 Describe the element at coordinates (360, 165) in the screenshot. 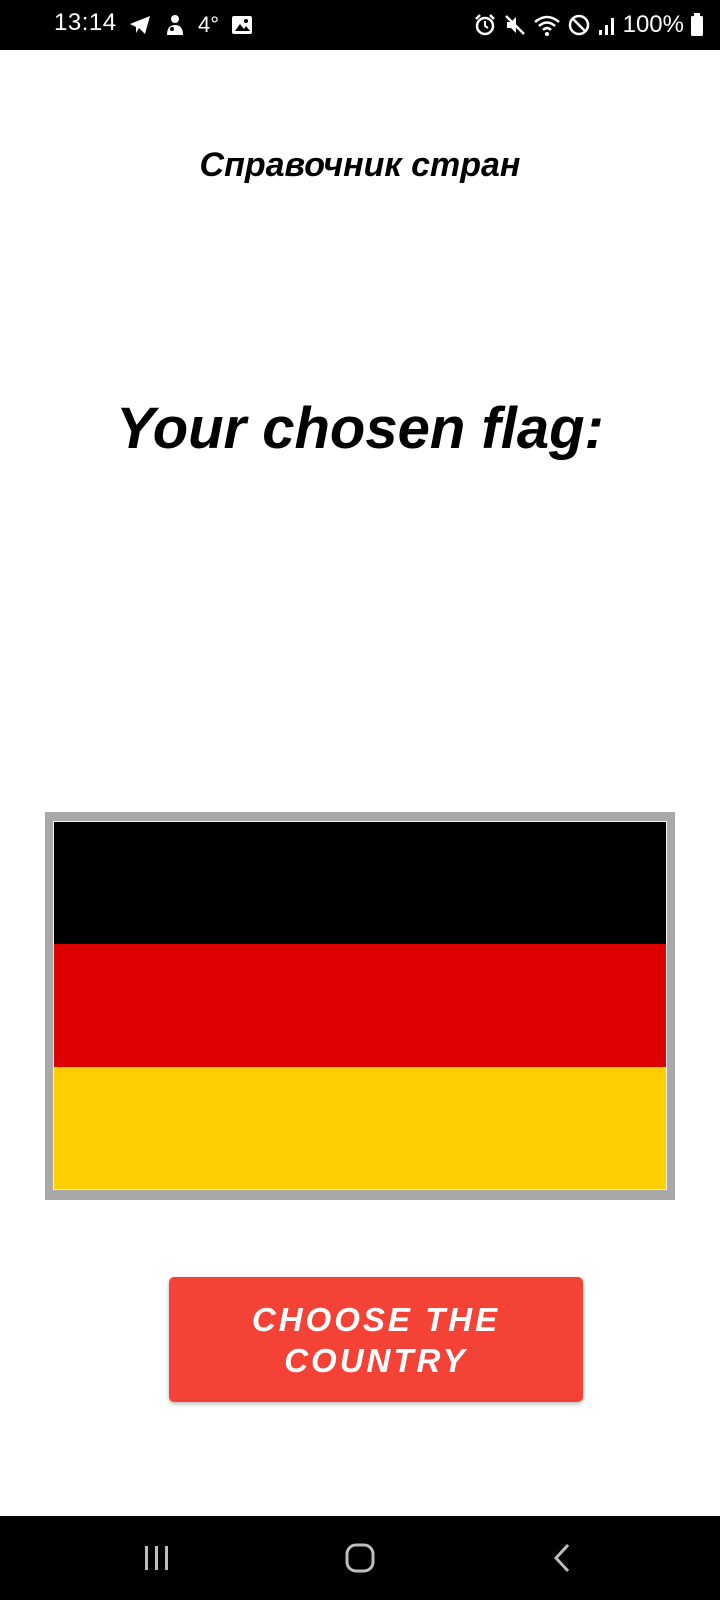

I see `app-title: Справочник стран` at that location.